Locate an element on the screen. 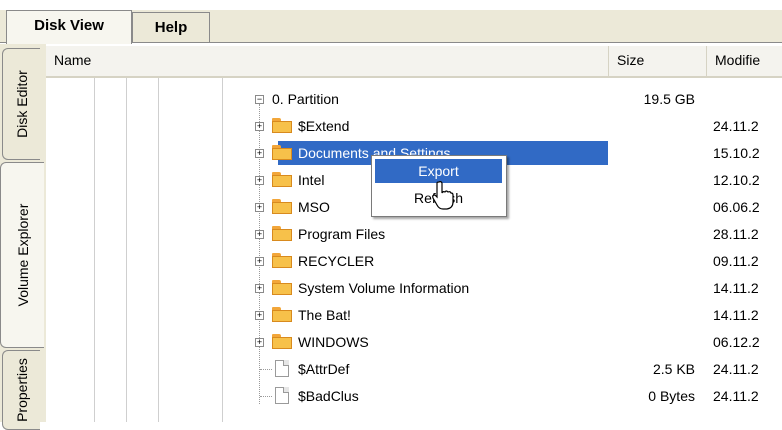  side-tab-strip: Disk Editor Volume Explorer Properties is located at coordinates (23, 237).